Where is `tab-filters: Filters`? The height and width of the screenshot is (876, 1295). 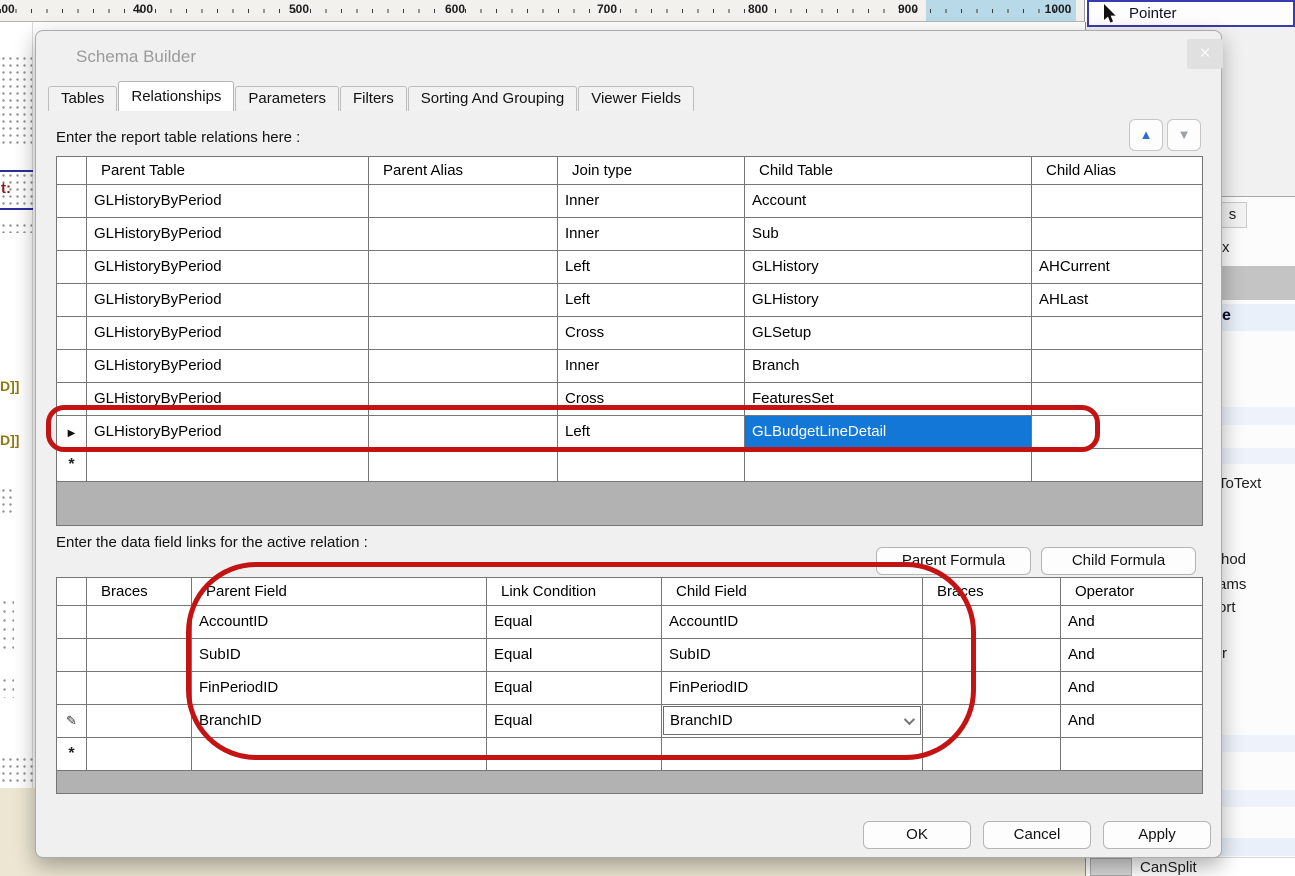
tab-filters: Filters is located at coordinates (373, 98).